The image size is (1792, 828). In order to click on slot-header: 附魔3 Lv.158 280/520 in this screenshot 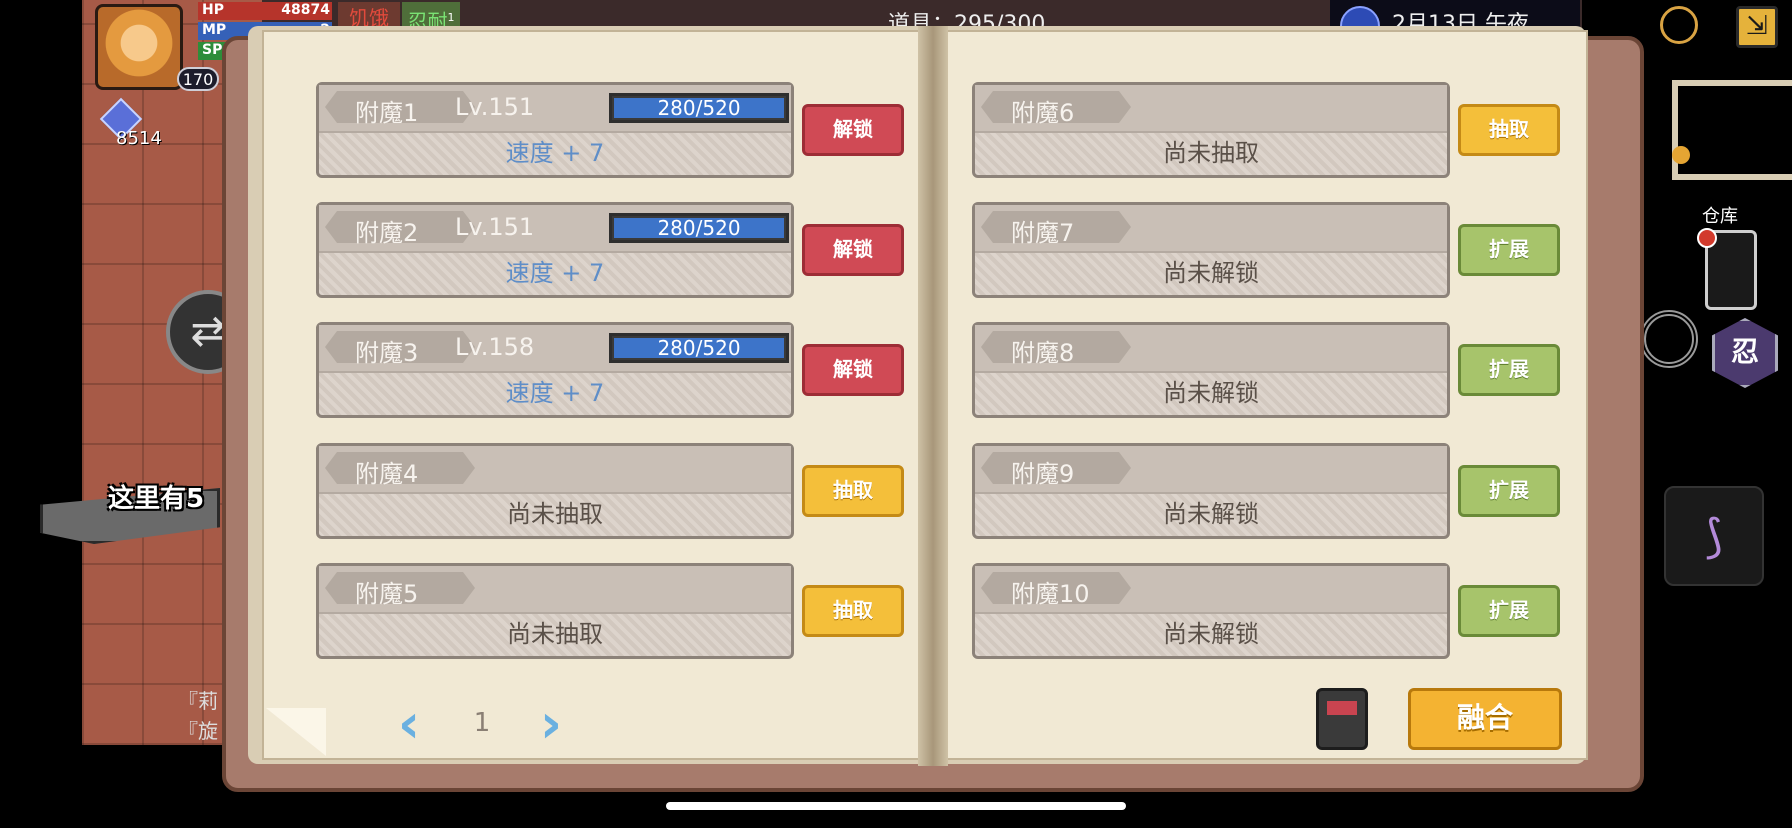, I will do `click(555, 349)`.